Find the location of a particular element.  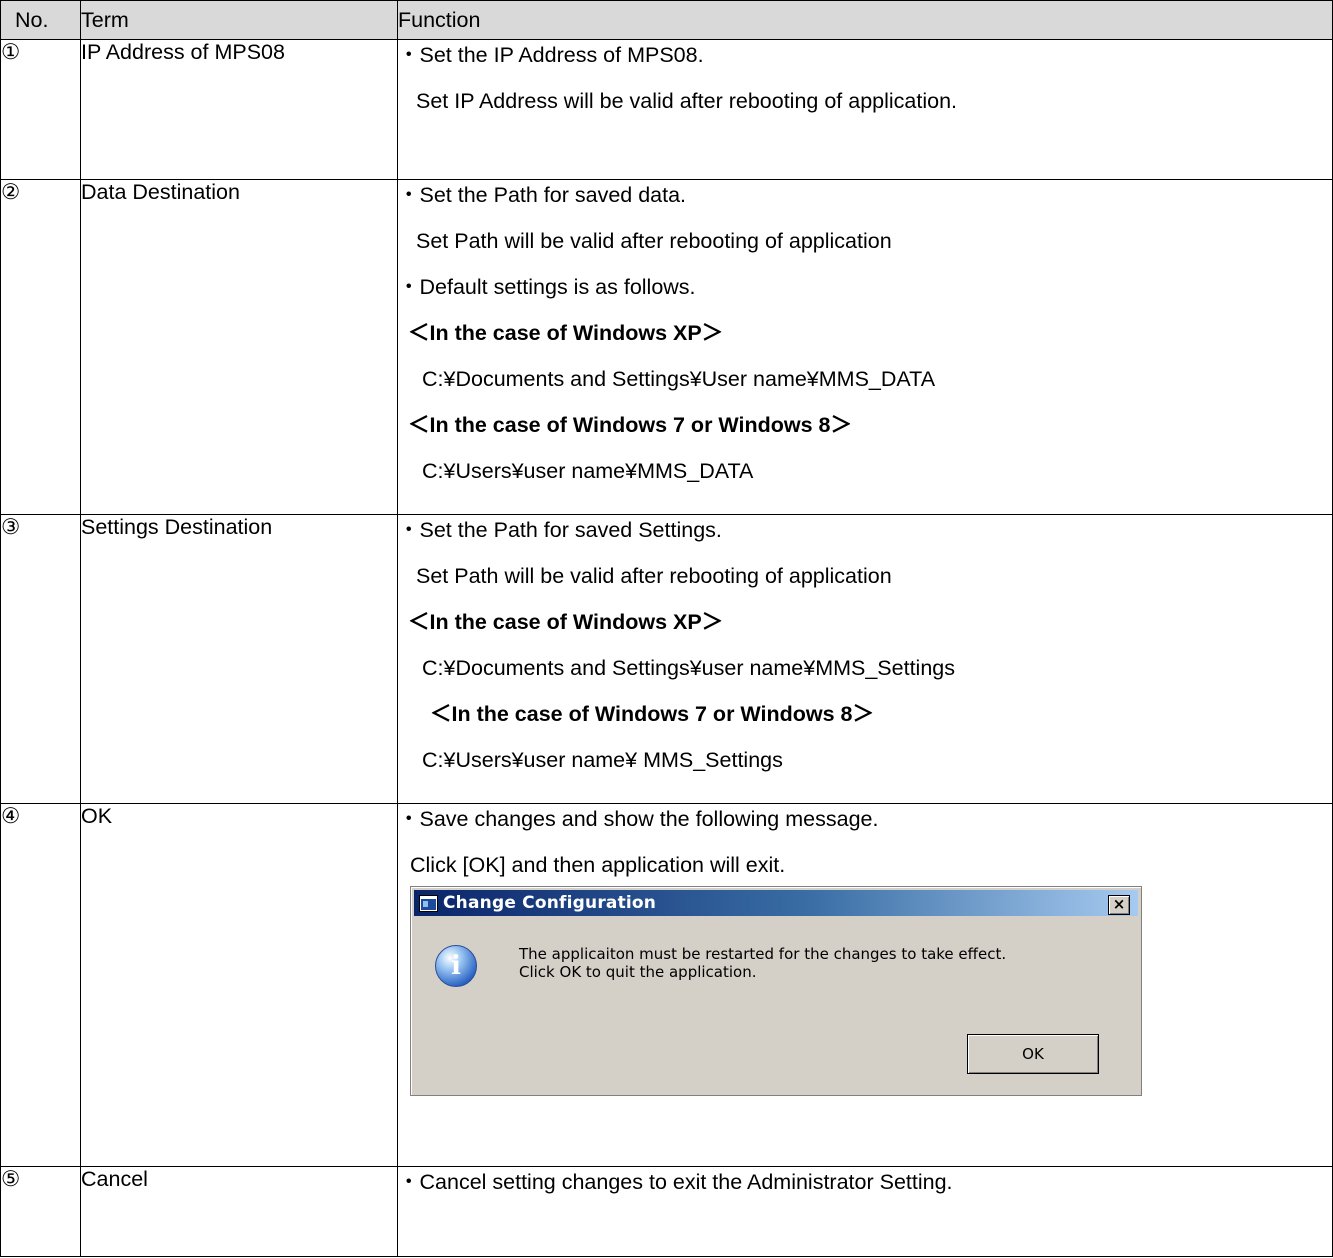

function-line: ・Default settings is as follows. is located at coordinates (547, 287).